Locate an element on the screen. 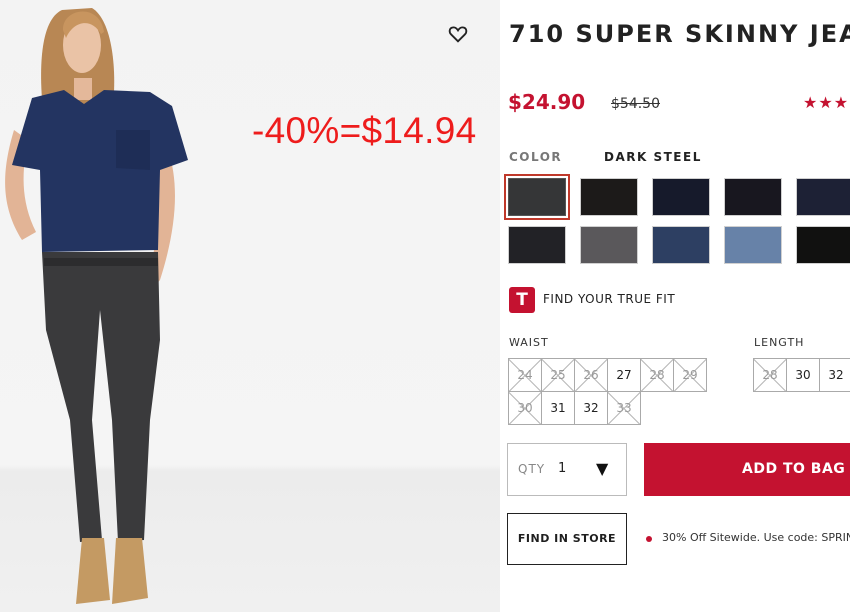  waist-label: WAIST is located at coordinates (529, 342).